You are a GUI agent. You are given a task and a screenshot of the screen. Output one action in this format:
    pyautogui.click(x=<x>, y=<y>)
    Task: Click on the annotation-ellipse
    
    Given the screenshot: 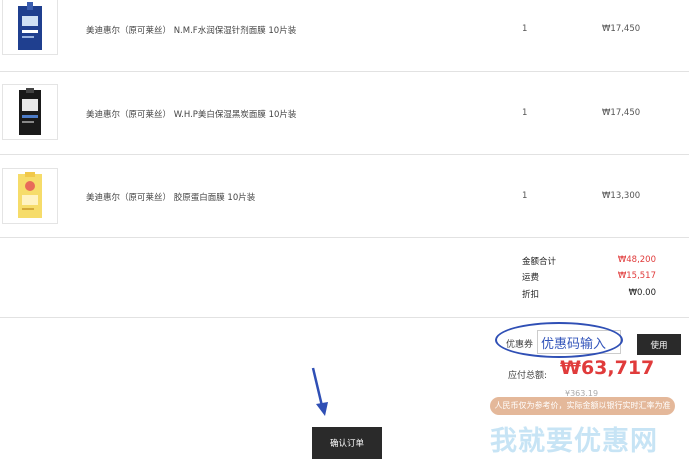 What is the action you would take?
    pyautogui.click(x=559, y=340)
    